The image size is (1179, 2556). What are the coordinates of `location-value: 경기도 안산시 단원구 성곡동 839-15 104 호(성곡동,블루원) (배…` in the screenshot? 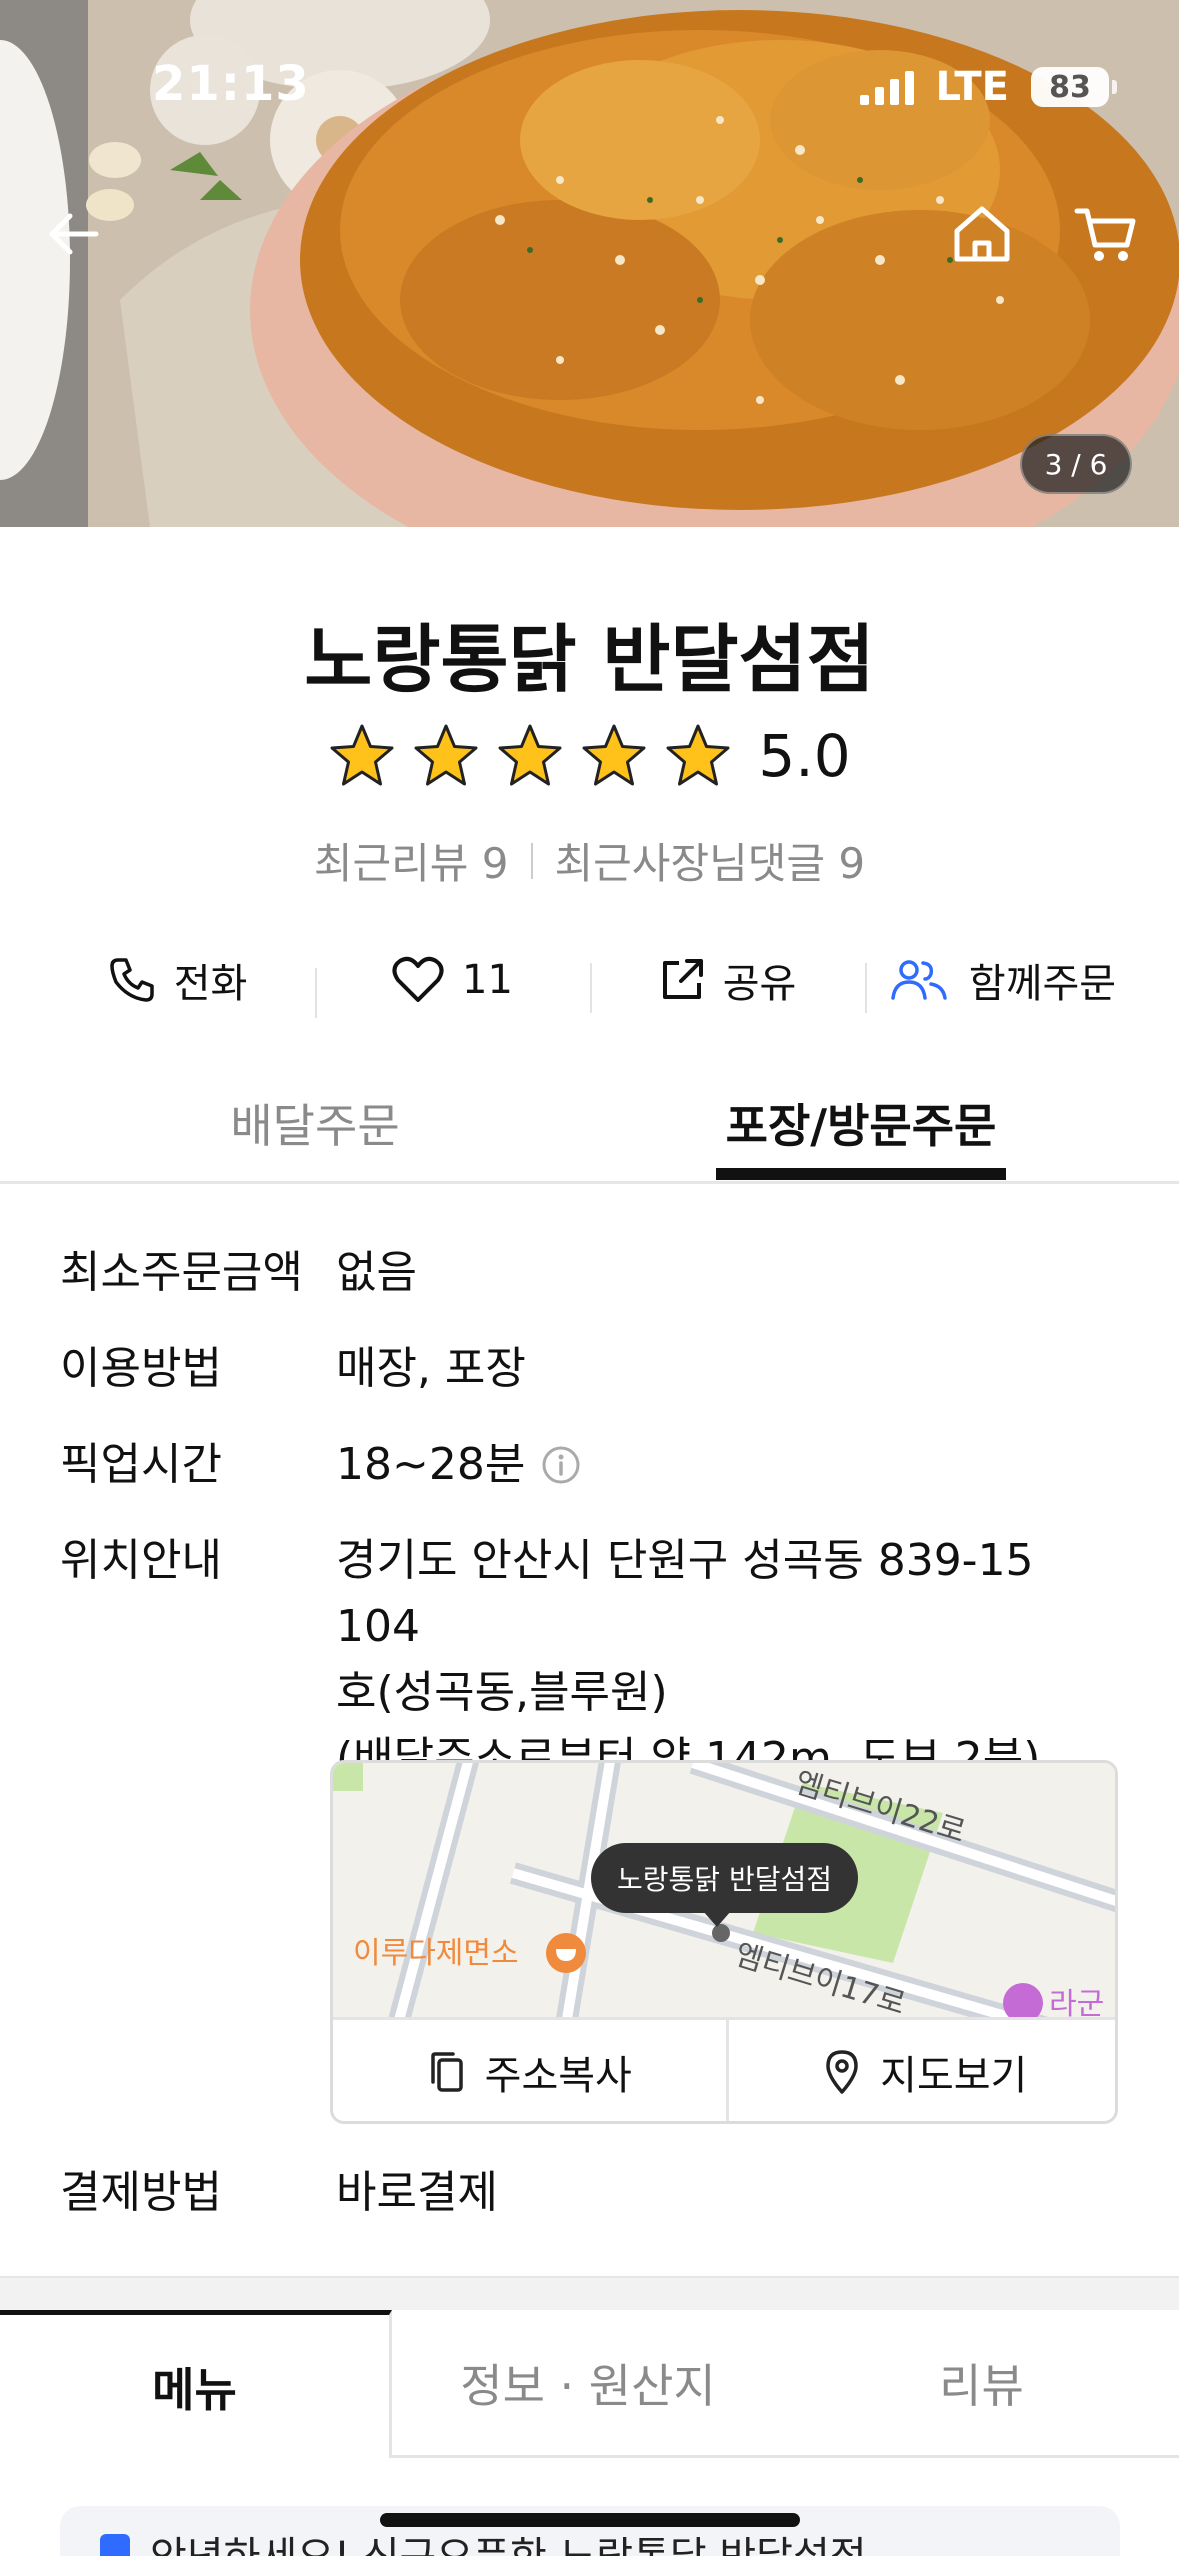 It's located at (731, 1660).